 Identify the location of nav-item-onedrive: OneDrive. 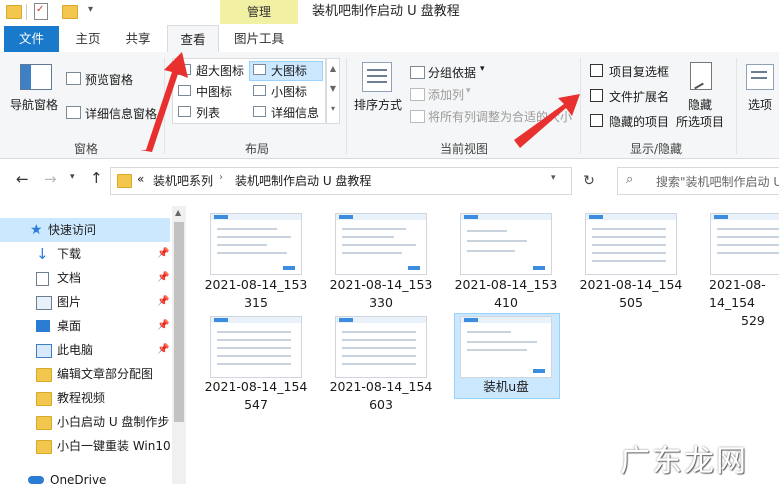
(85, 480).